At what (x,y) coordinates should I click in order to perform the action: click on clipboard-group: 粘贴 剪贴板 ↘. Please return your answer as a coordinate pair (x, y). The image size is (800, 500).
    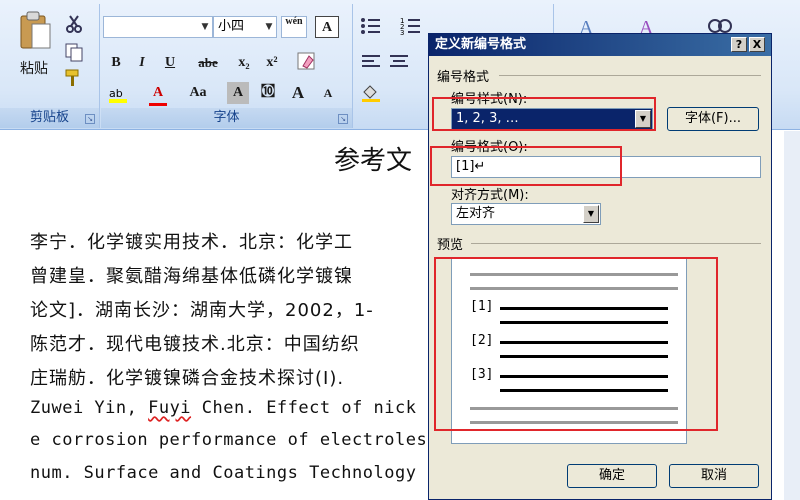
    Looking at the image, I should click on (50, 66).